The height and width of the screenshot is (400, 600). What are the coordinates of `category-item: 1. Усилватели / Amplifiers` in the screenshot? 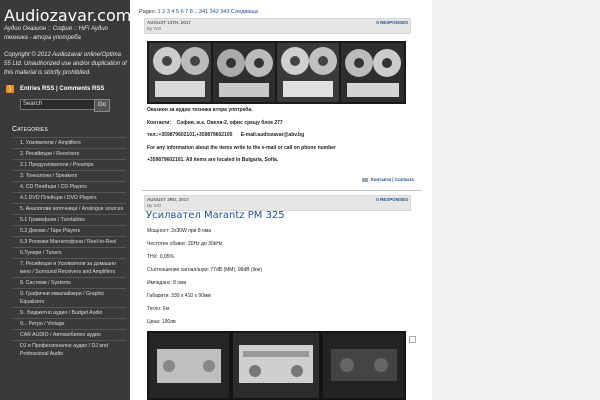 It's located at (69, 142).